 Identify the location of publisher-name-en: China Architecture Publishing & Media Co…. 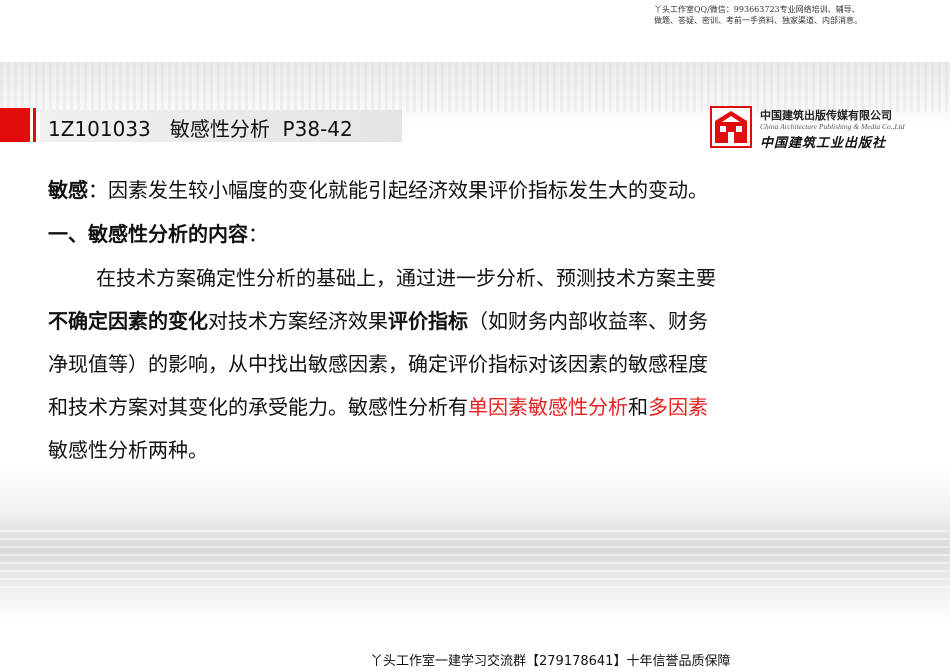
(832, 126).